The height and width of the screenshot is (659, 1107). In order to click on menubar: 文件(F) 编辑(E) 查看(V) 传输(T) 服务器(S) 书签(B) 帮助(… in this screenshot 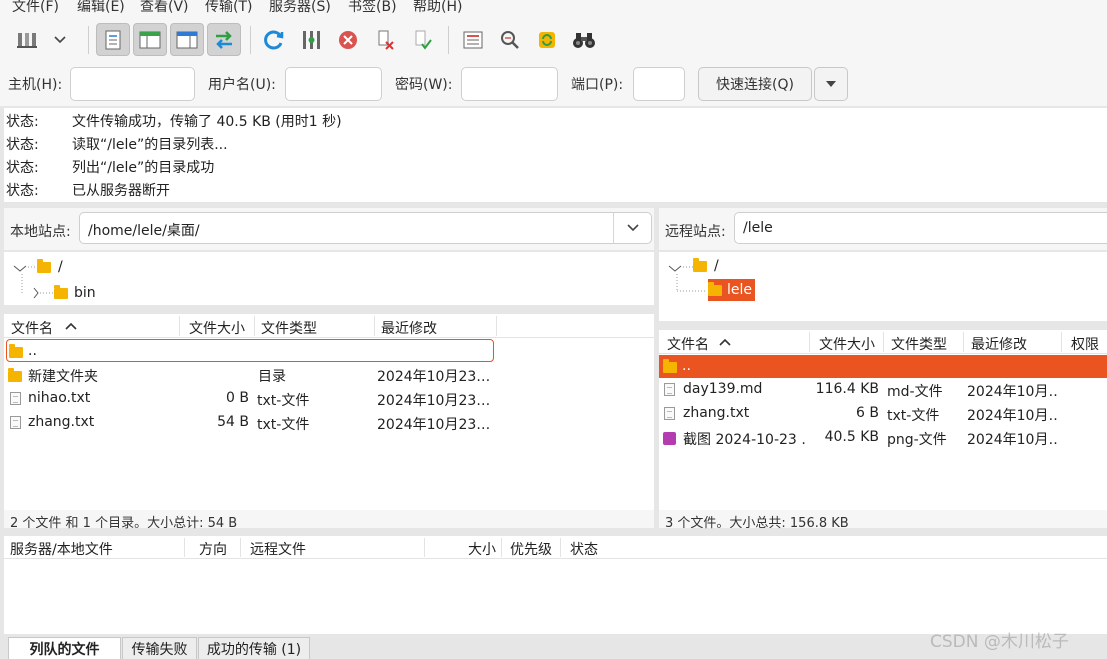, I will do `click(553, 8)`.